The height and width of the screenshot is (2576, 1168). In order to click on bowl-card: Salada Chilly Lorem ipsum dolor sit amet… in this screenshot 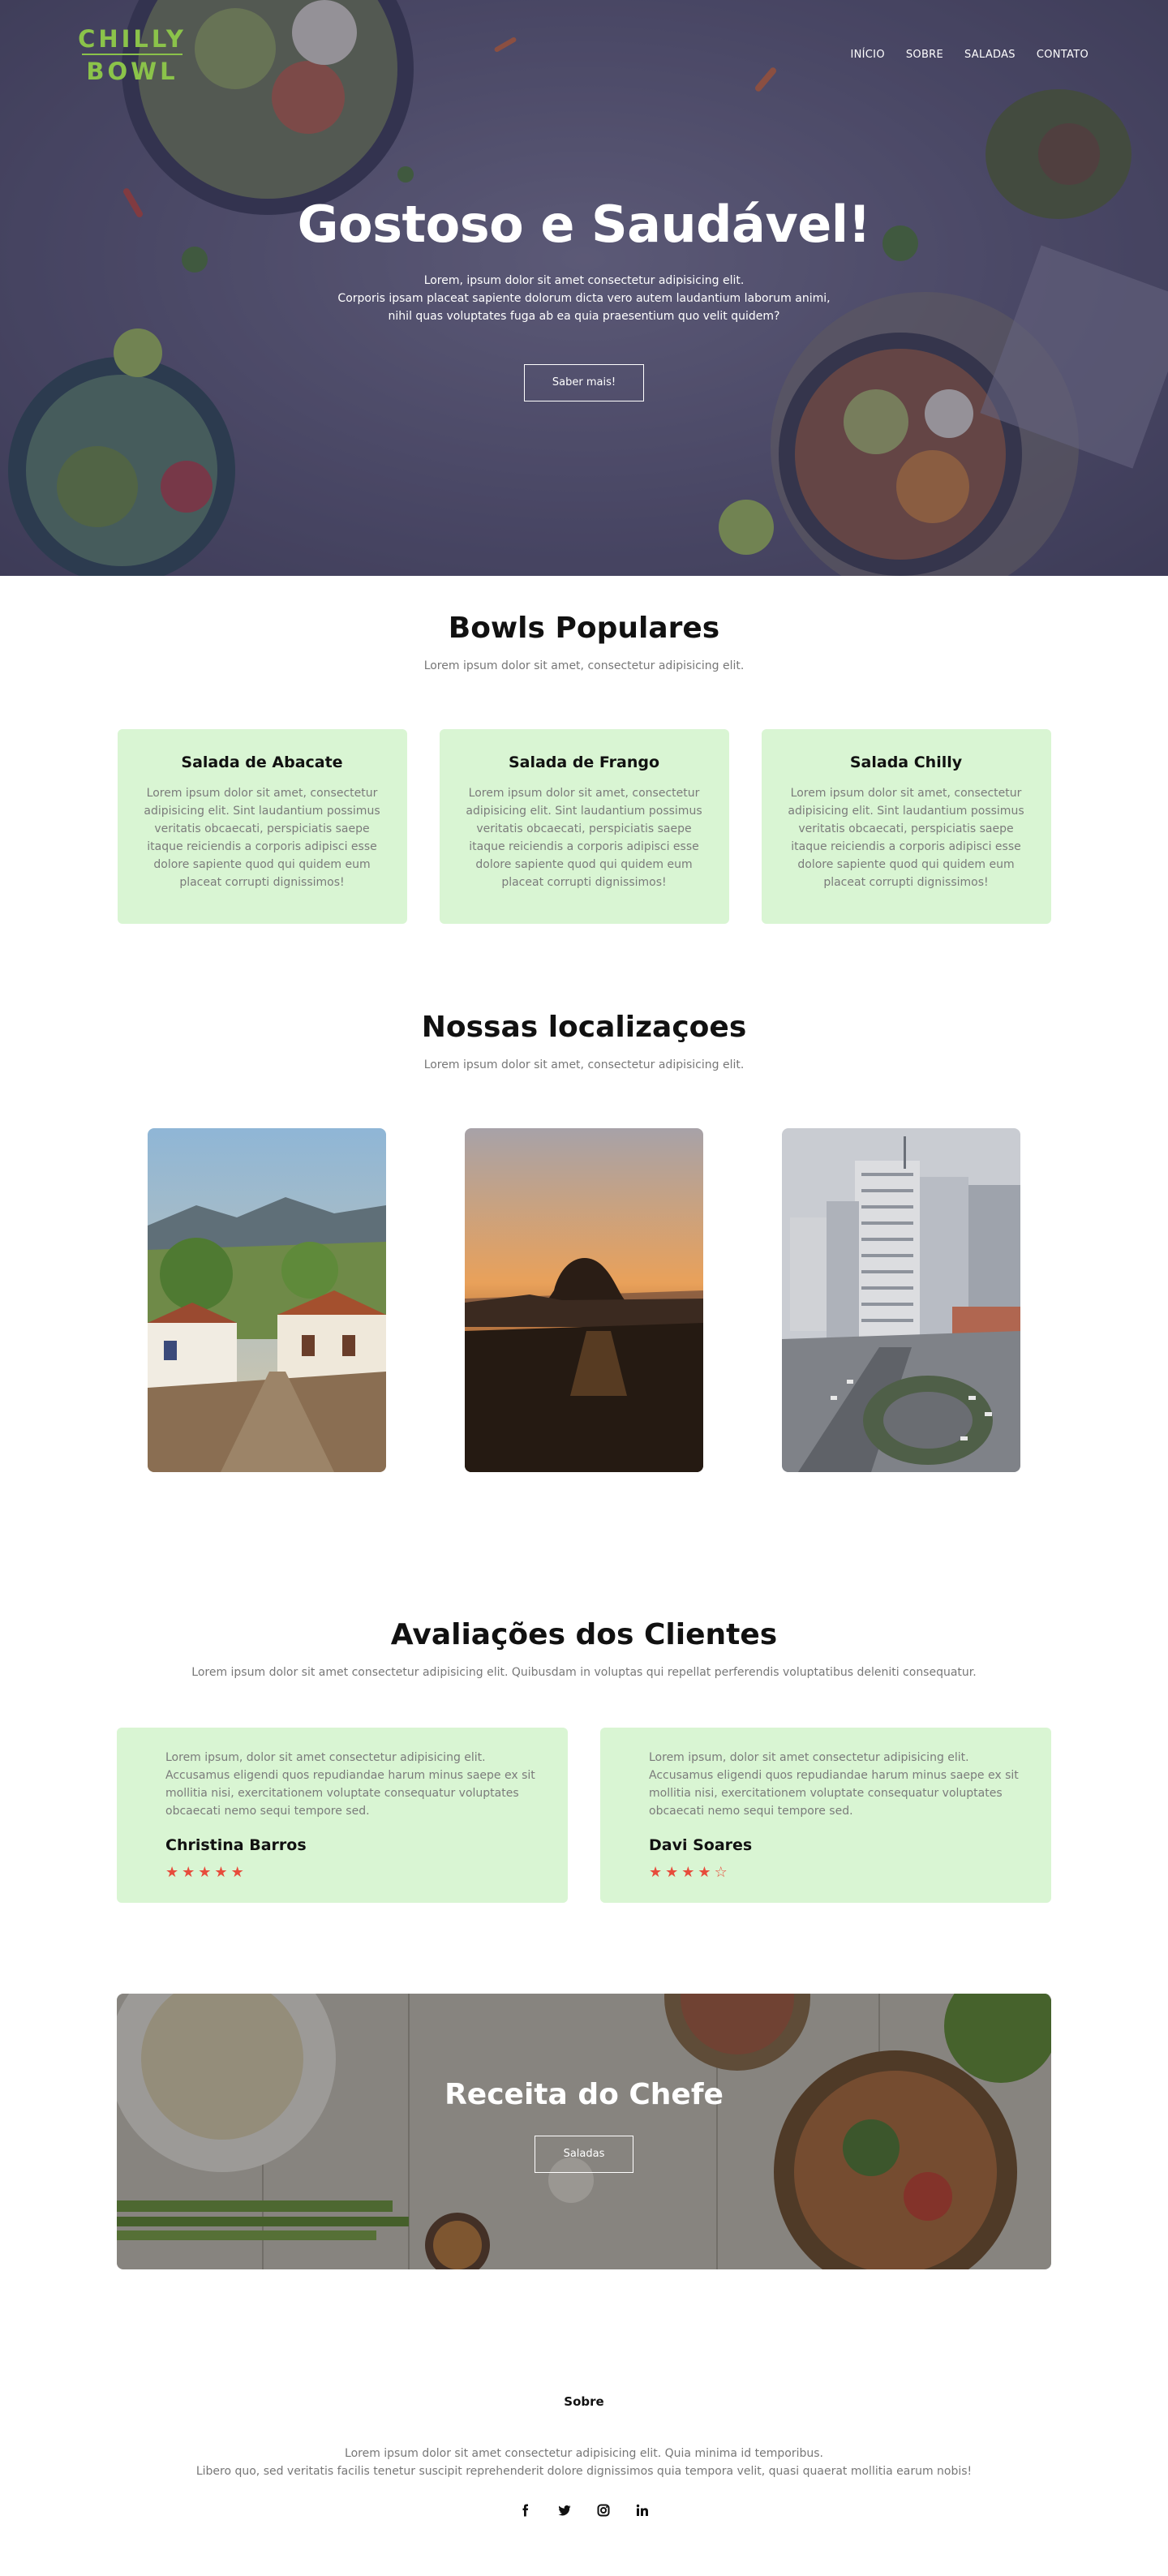, I will do `click(906, 826)`.